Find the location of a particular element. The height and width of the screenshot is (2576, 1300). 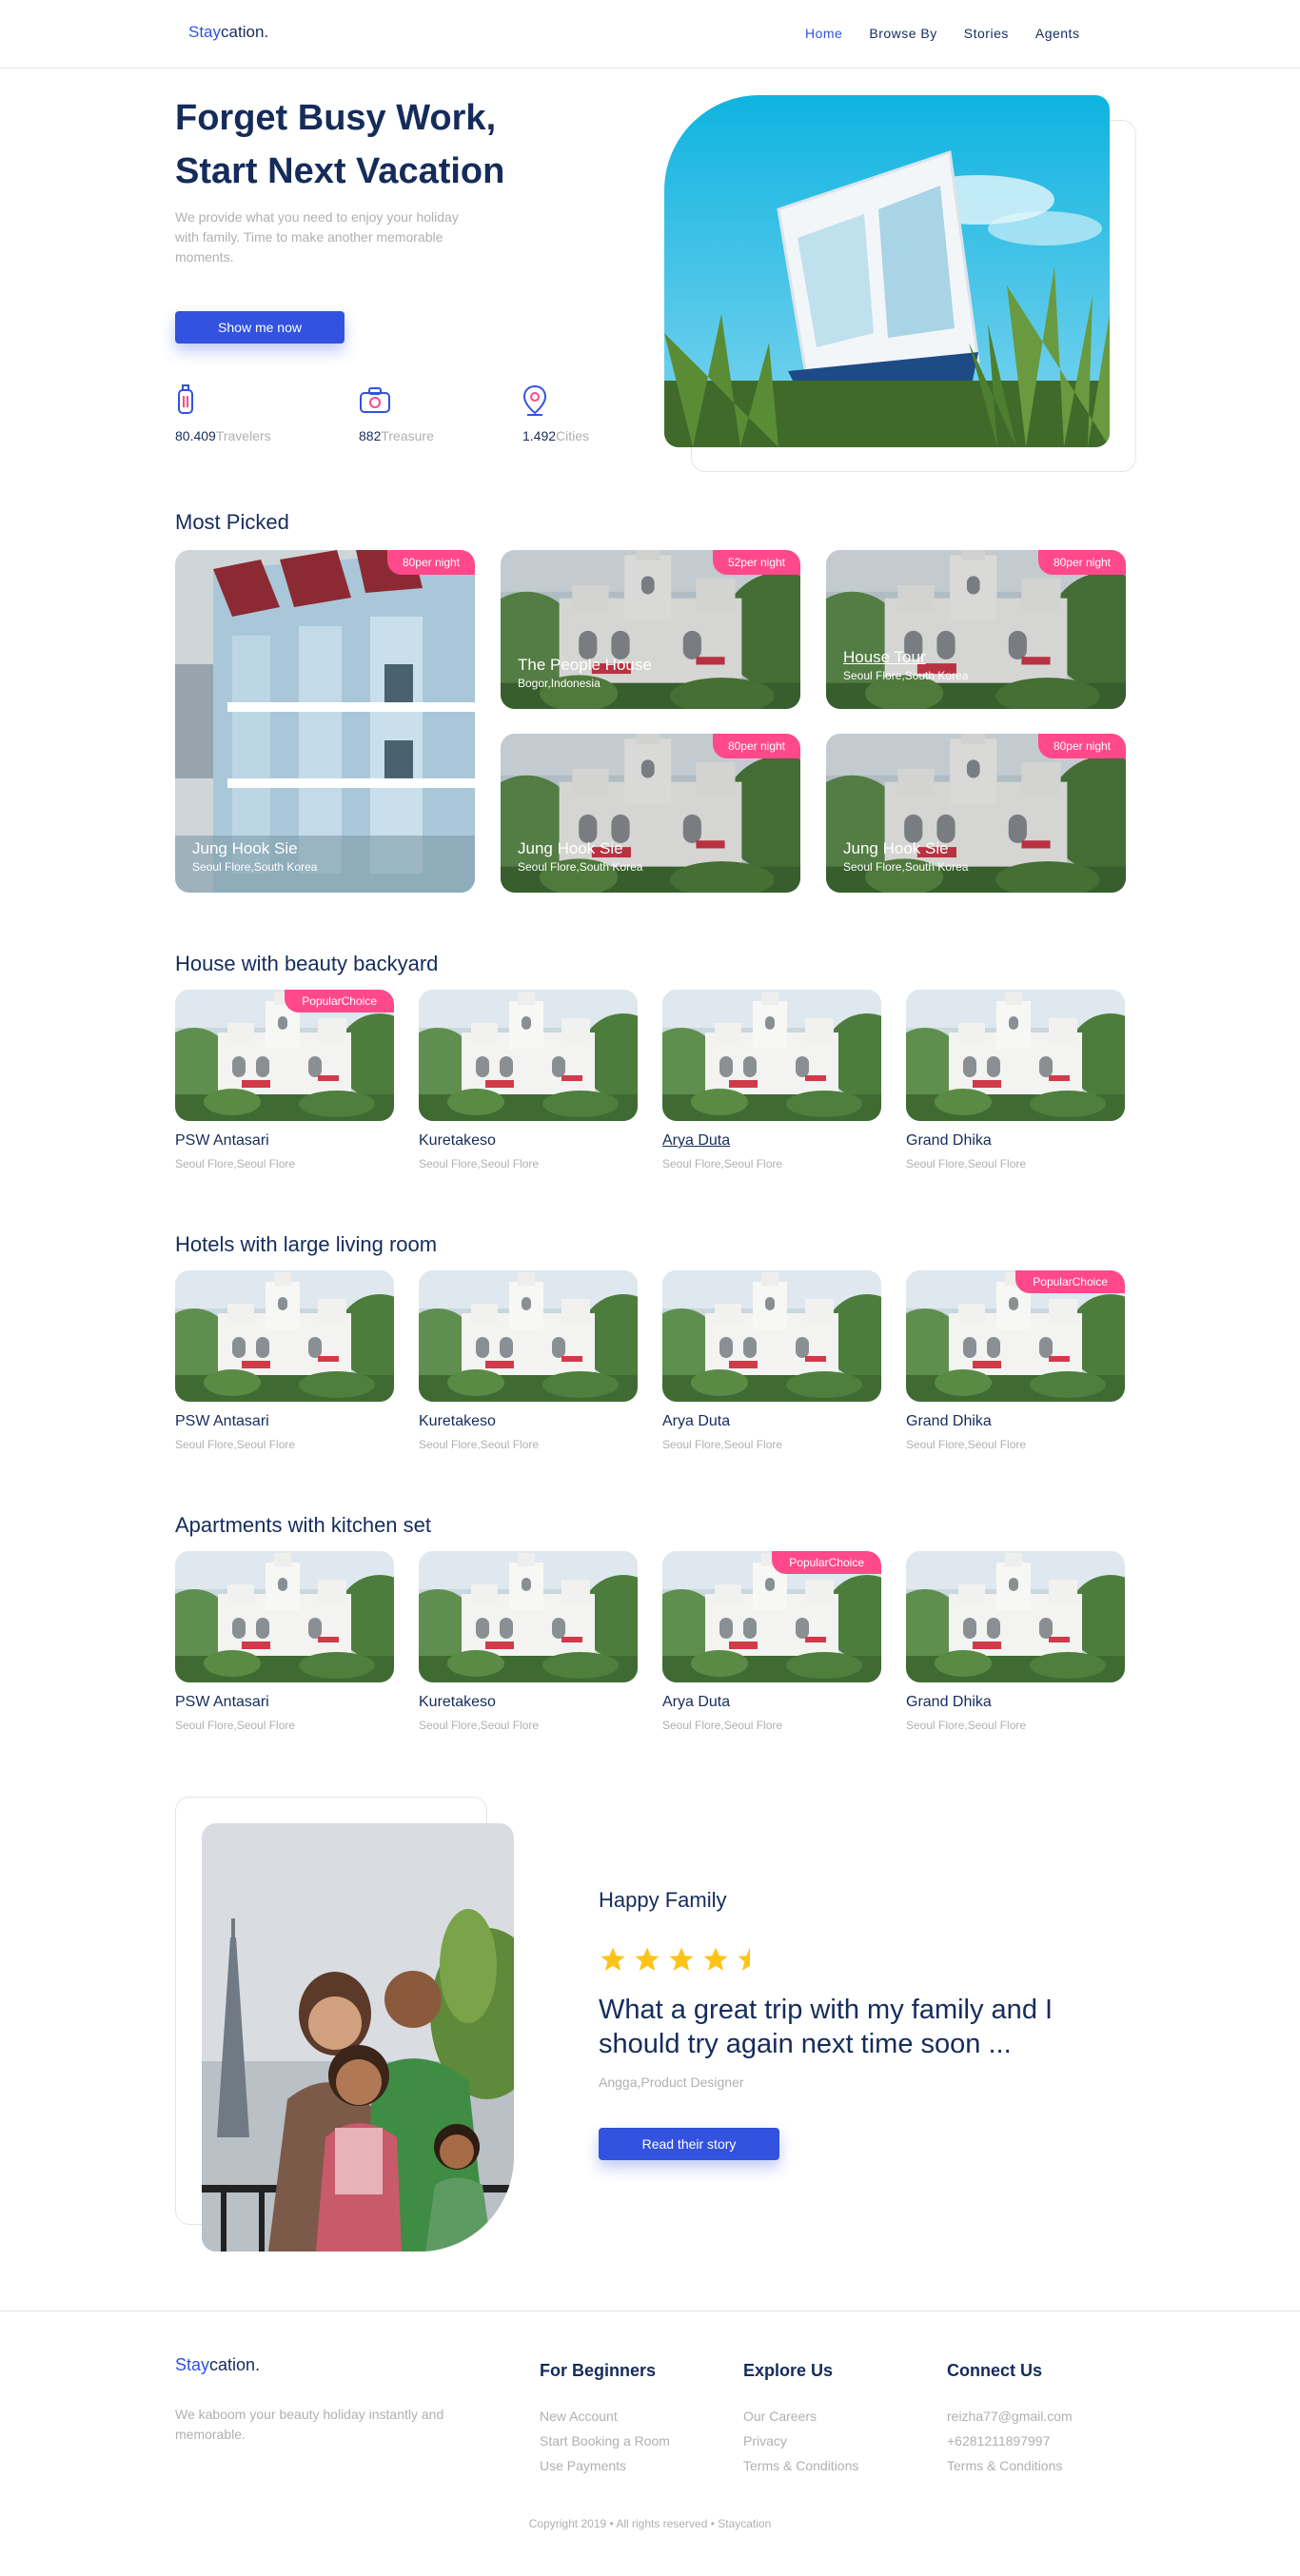

testimonial-family-image is located at coordinates (358, 2037).